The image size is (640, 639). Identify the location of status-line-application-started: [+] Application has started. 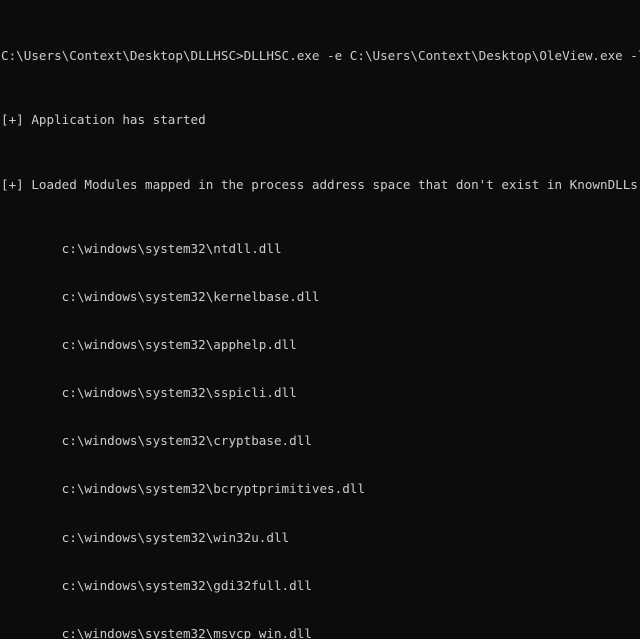
(103, 120).